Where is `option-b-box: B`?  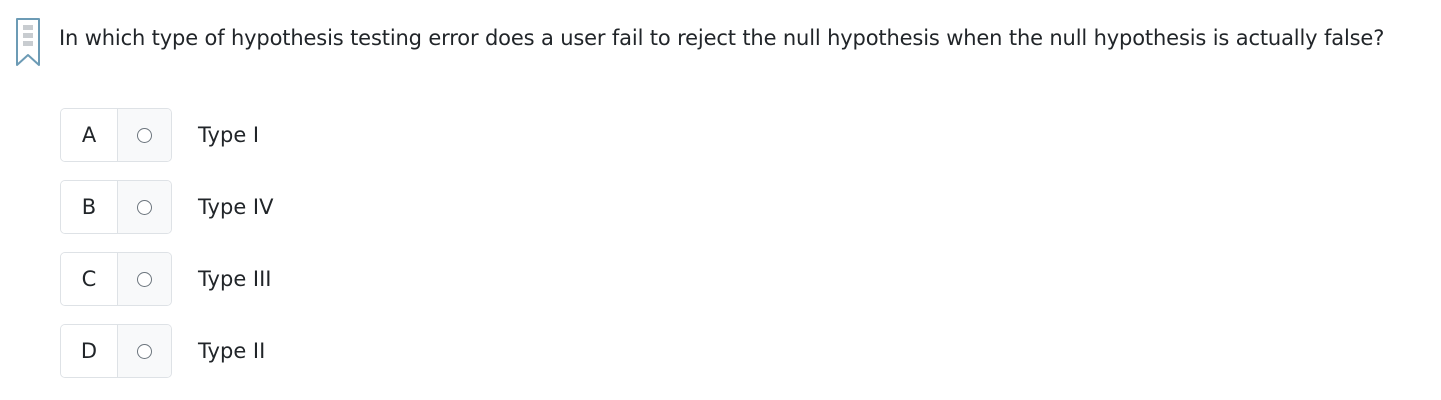
option-b-box: B is located at coordinates (116, 207).